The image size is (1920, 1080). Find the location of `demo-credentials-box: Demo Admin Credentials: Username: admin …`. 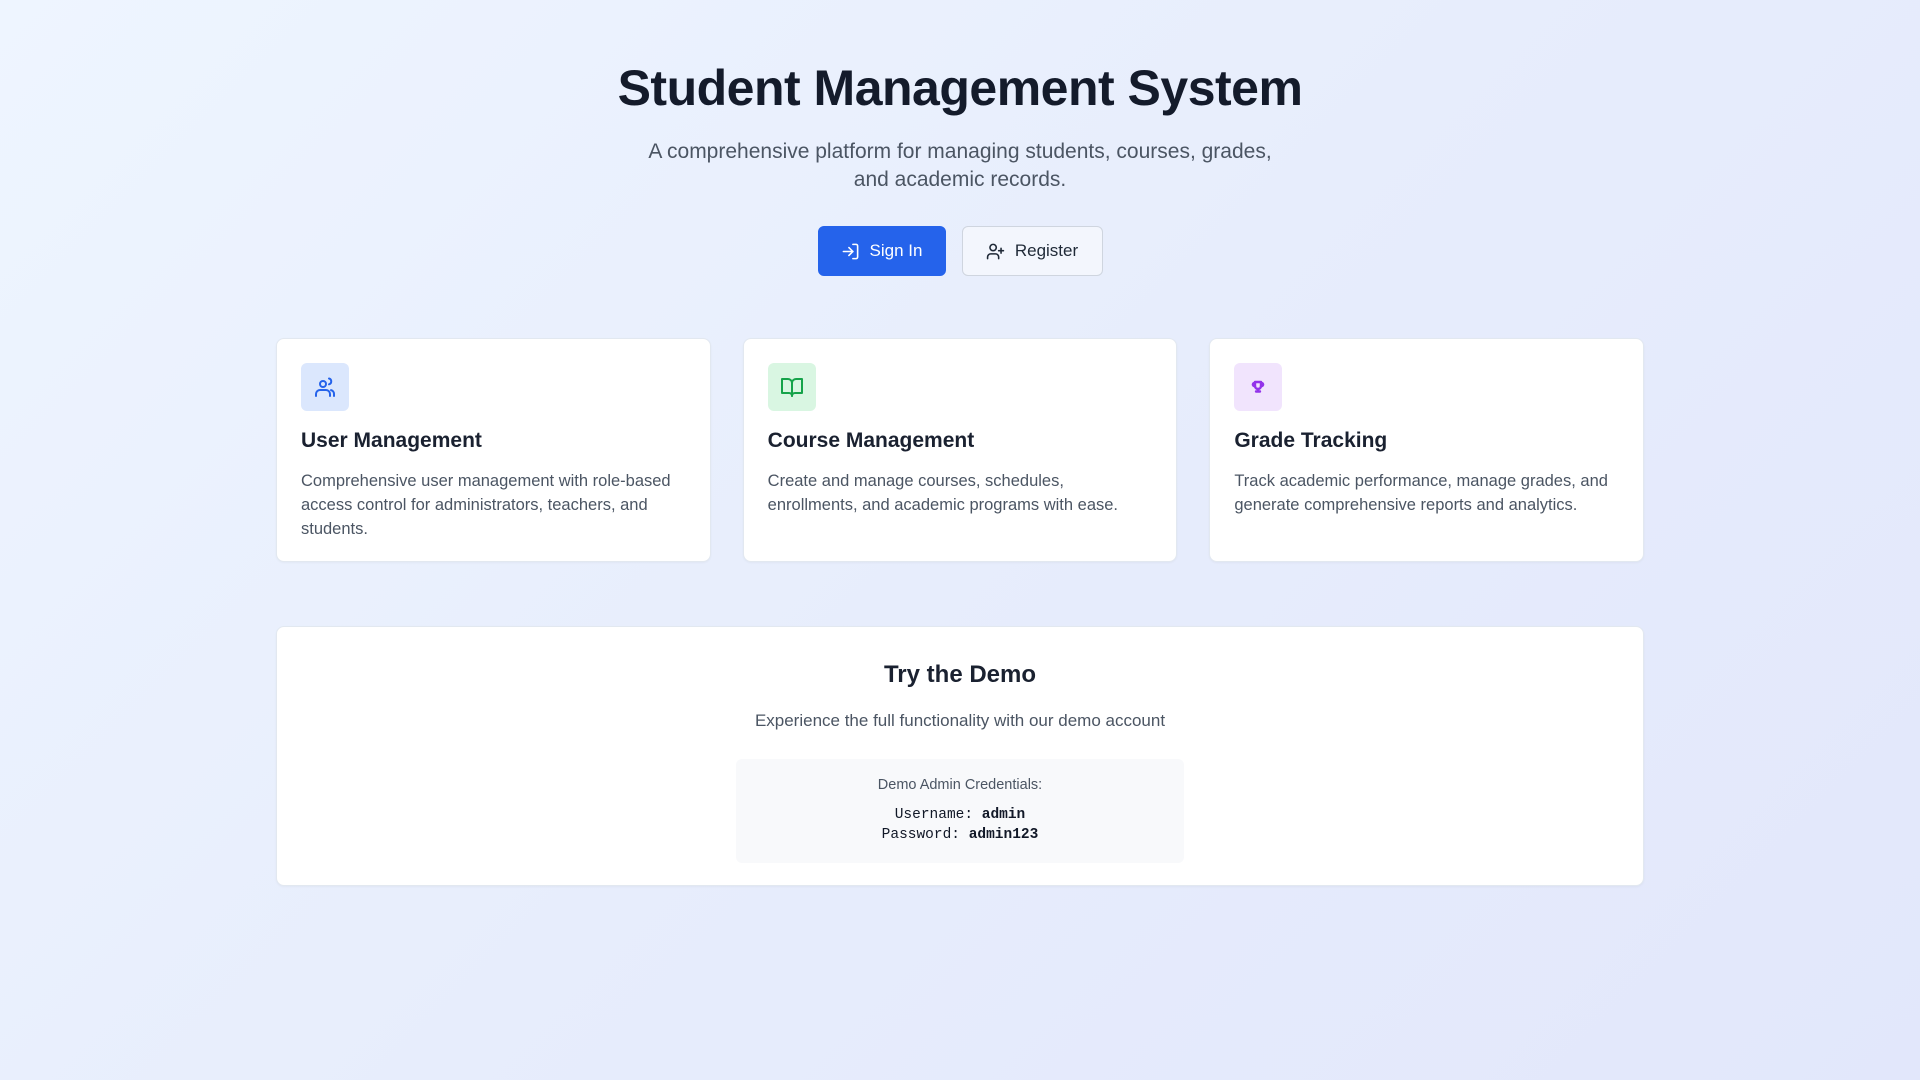

demo-credentials-box: Demo Admin Credentials: Username: admin … is located at coordinates (960, 811).